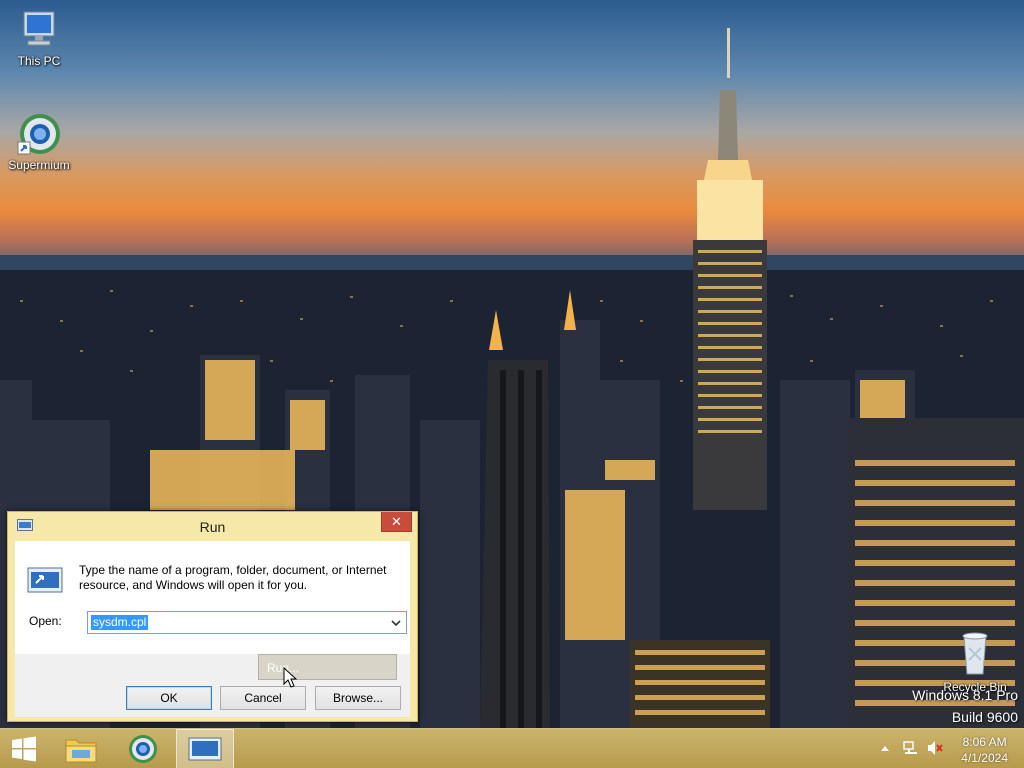  I want to click on this-pc-icon, so click(39, 28).